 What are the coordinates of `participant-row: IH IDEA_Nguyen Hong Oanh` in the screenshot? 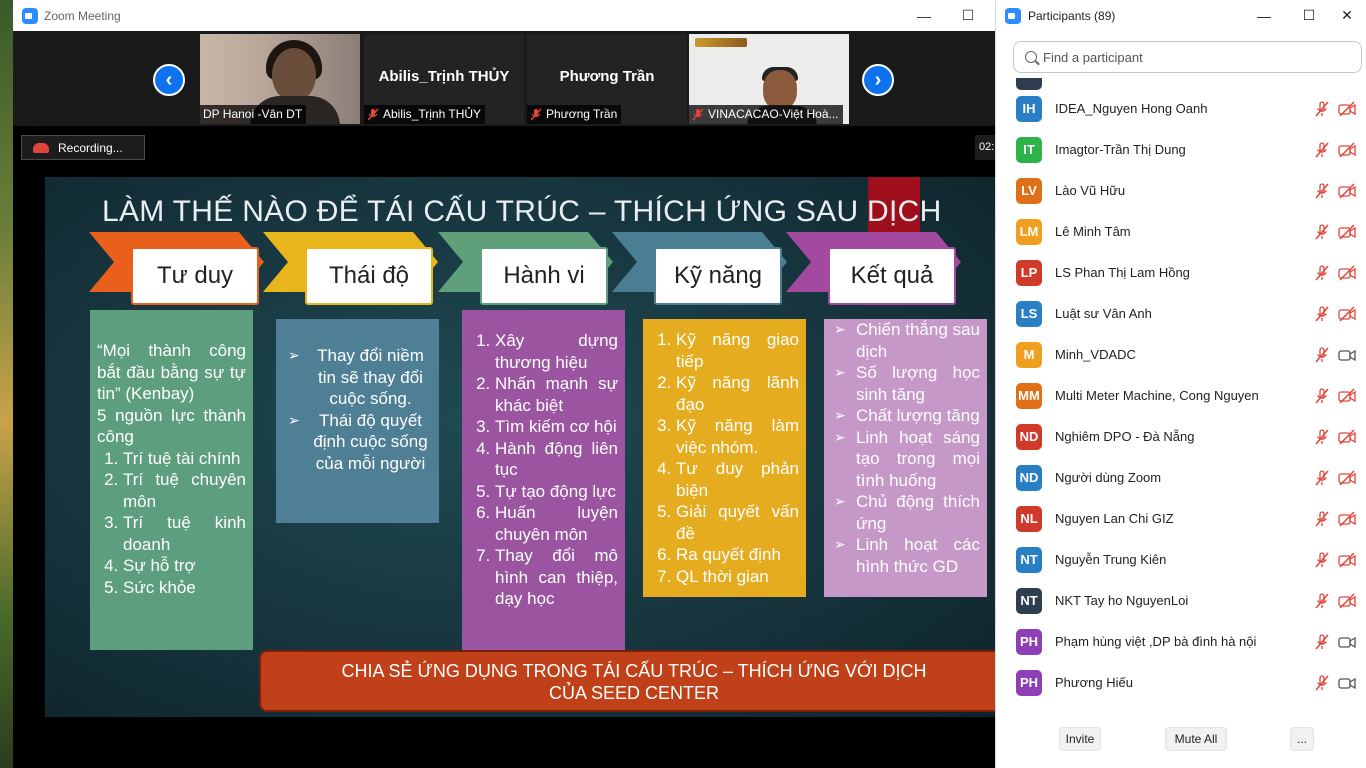 It's located at (1181, 108).